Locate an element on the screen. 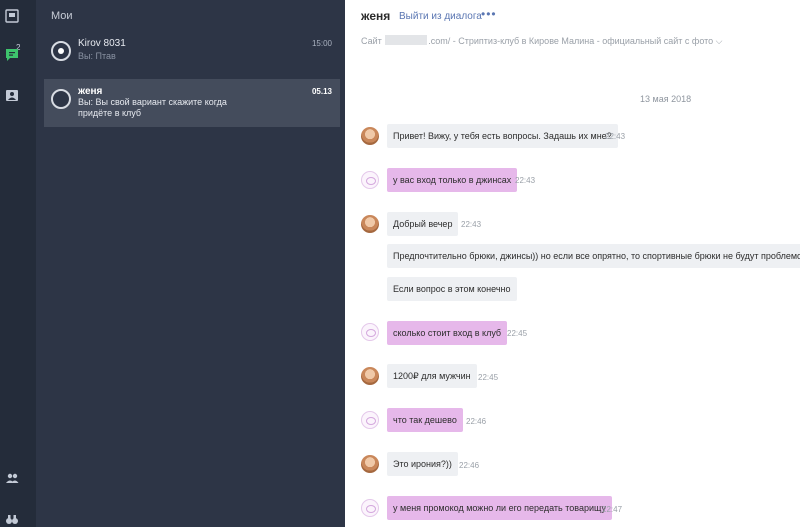 This screenshot has width=800, height=527. message-outgoing: что так дешево is located at coordinates (425, 420).